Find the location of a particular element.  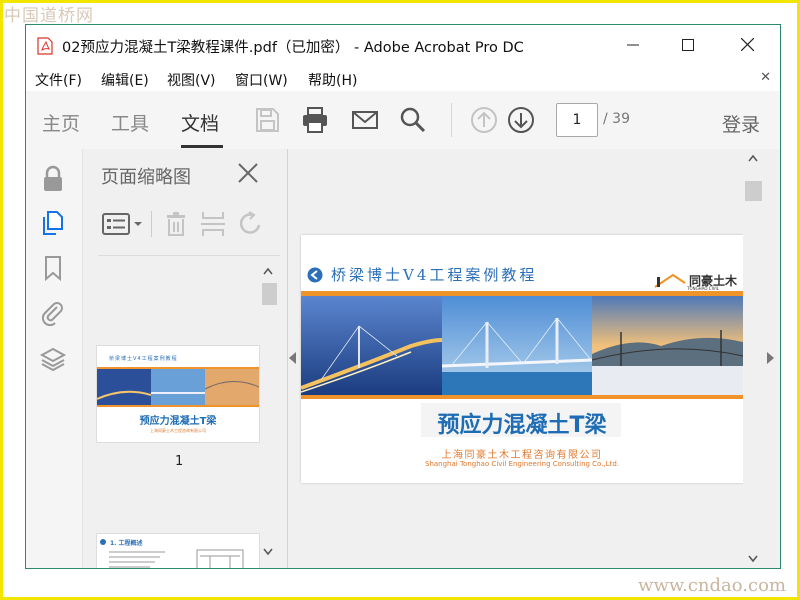

main-toolbar: 主页 工具 文档 1 / 39 登录 is located at coordinates (403, 120).